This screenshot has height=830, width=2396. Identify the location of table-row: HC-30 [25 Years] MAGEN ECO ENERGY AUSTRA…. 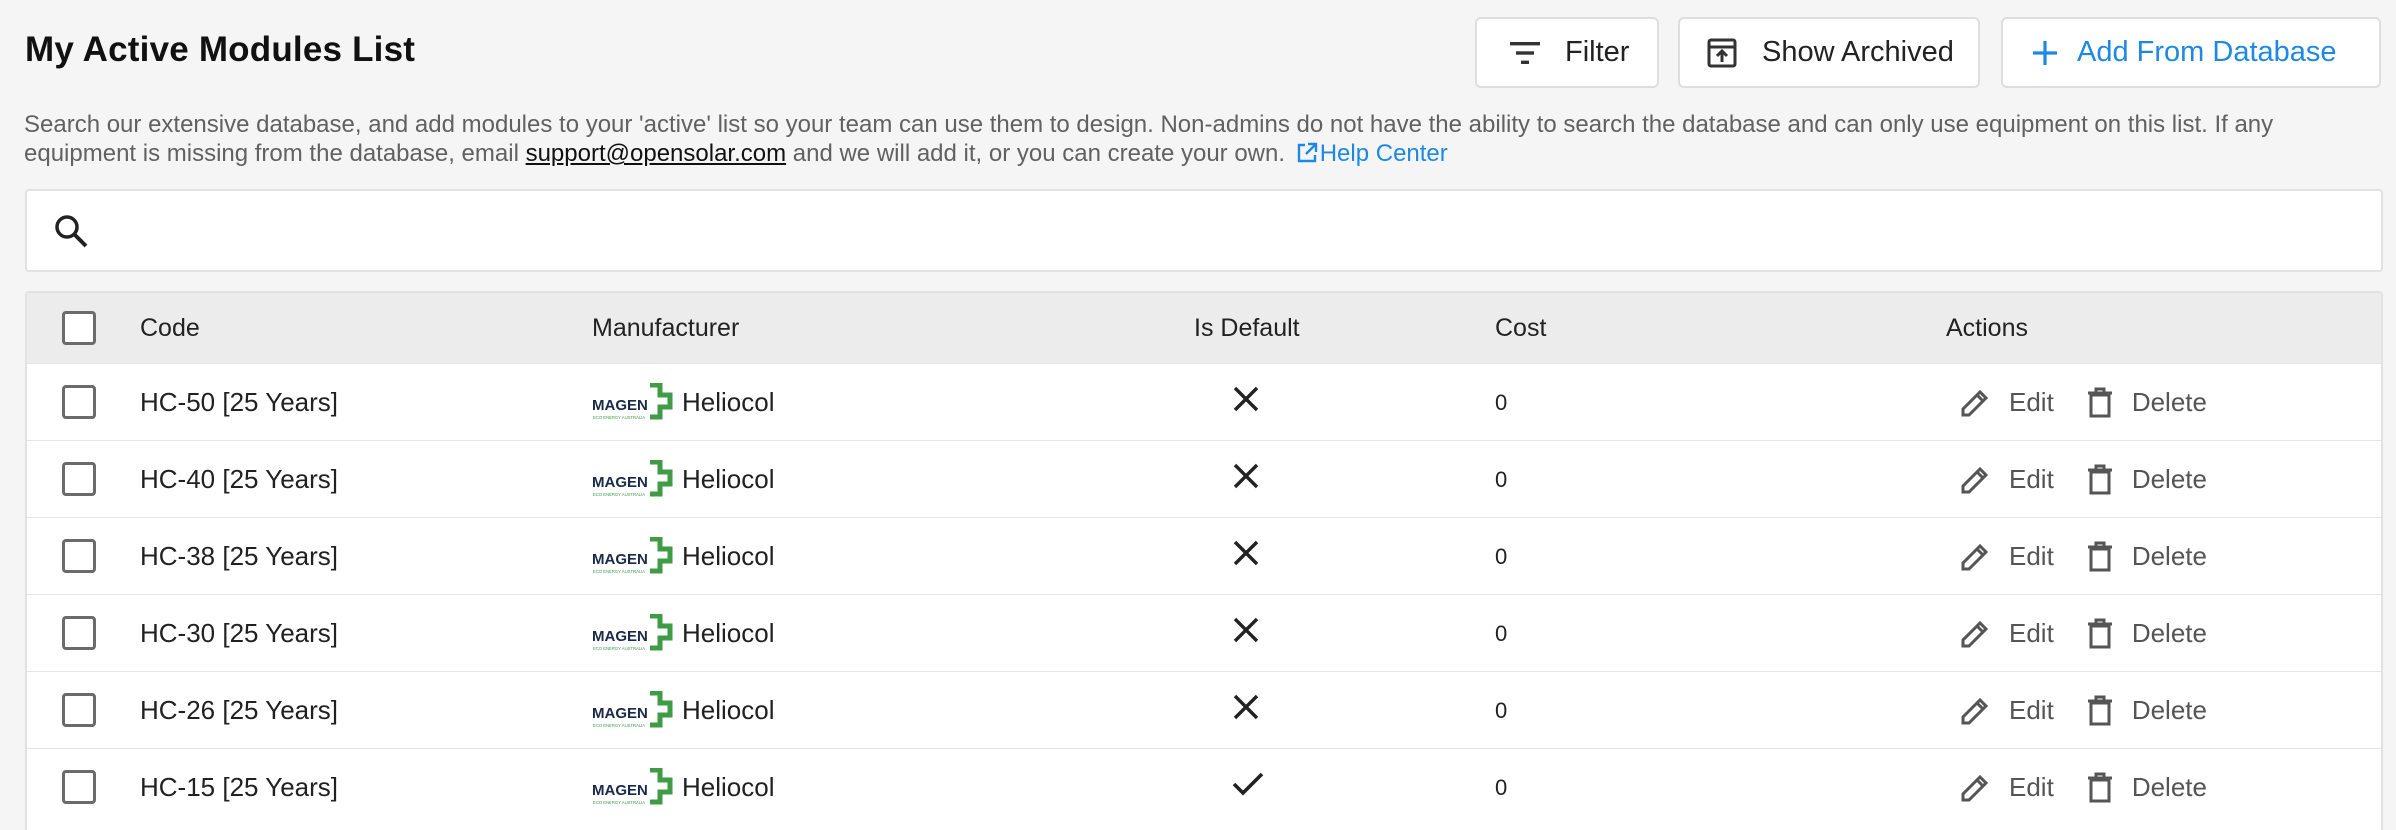
(1204, 632).